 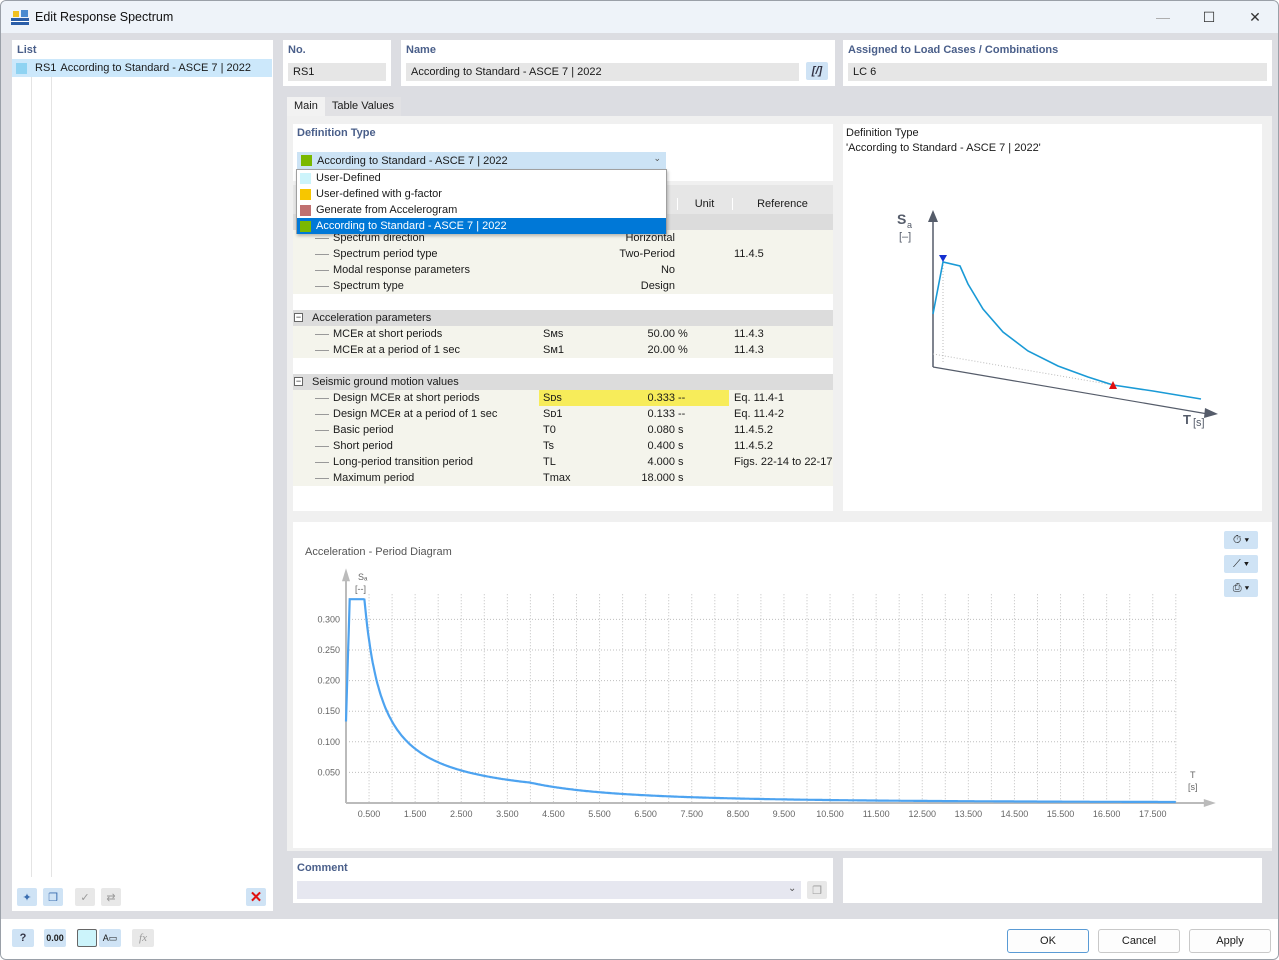 I want to click on display-settings-button: A▭, so click(x=110, y=938).